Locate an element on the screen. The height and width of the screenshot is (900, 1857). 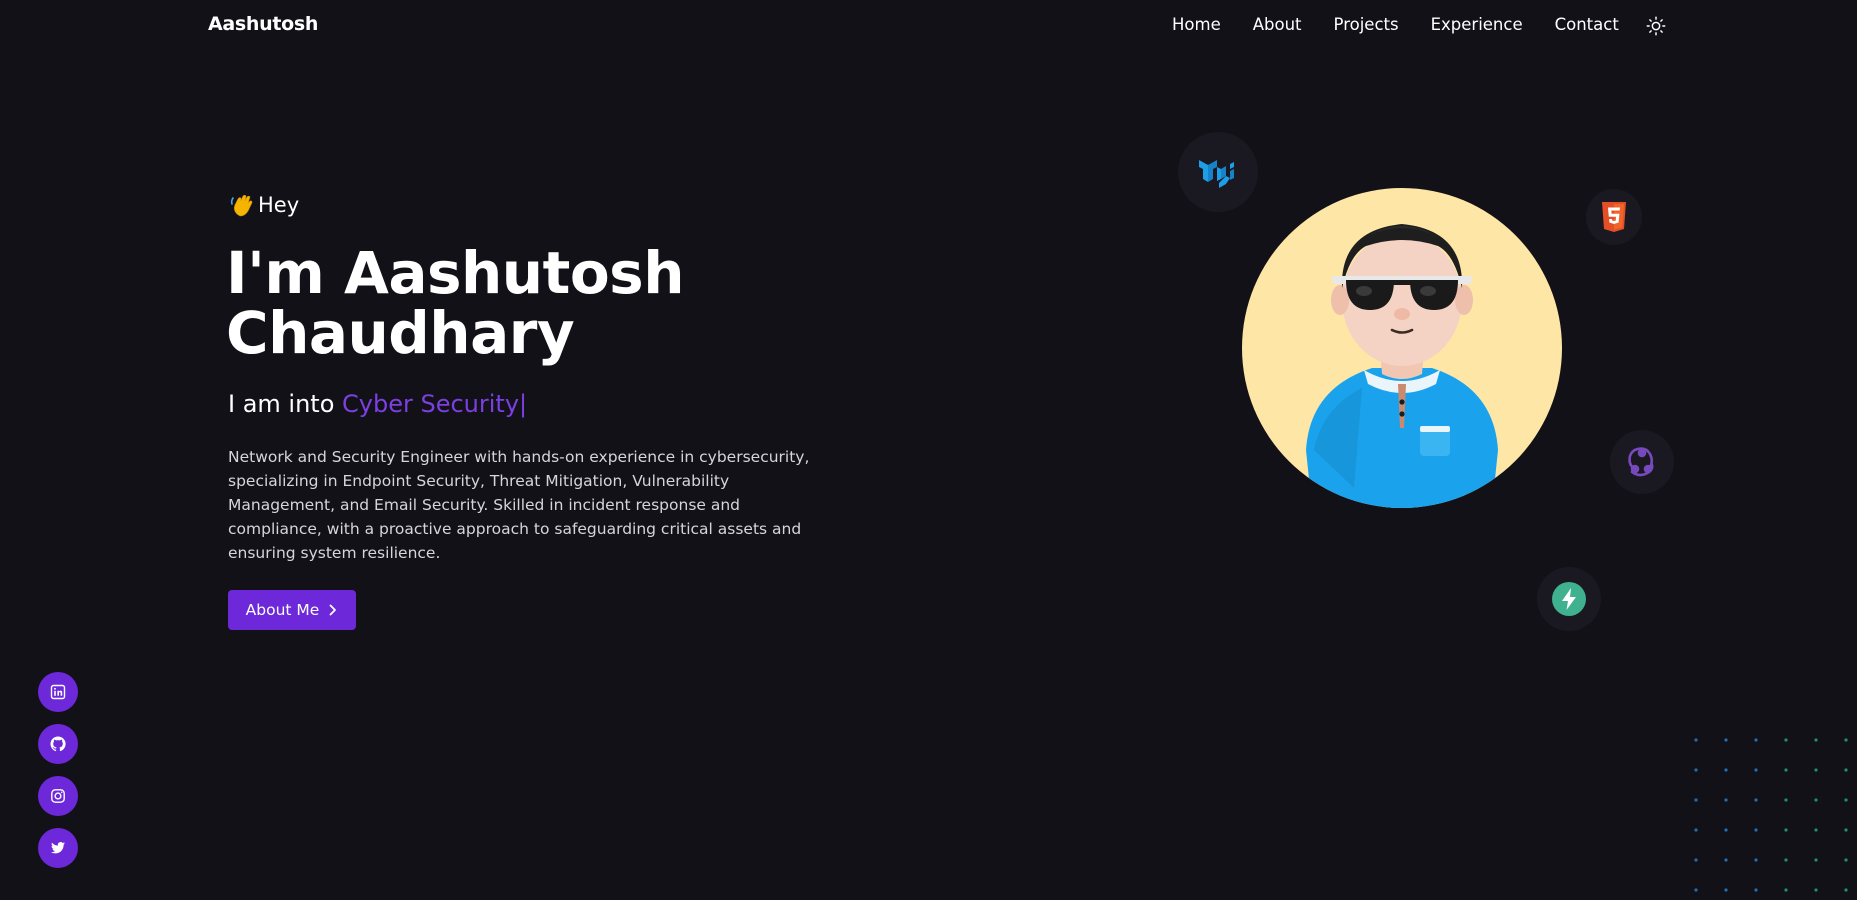
hero-title-line2: Chaudhary is located at coordinates (400, 333).